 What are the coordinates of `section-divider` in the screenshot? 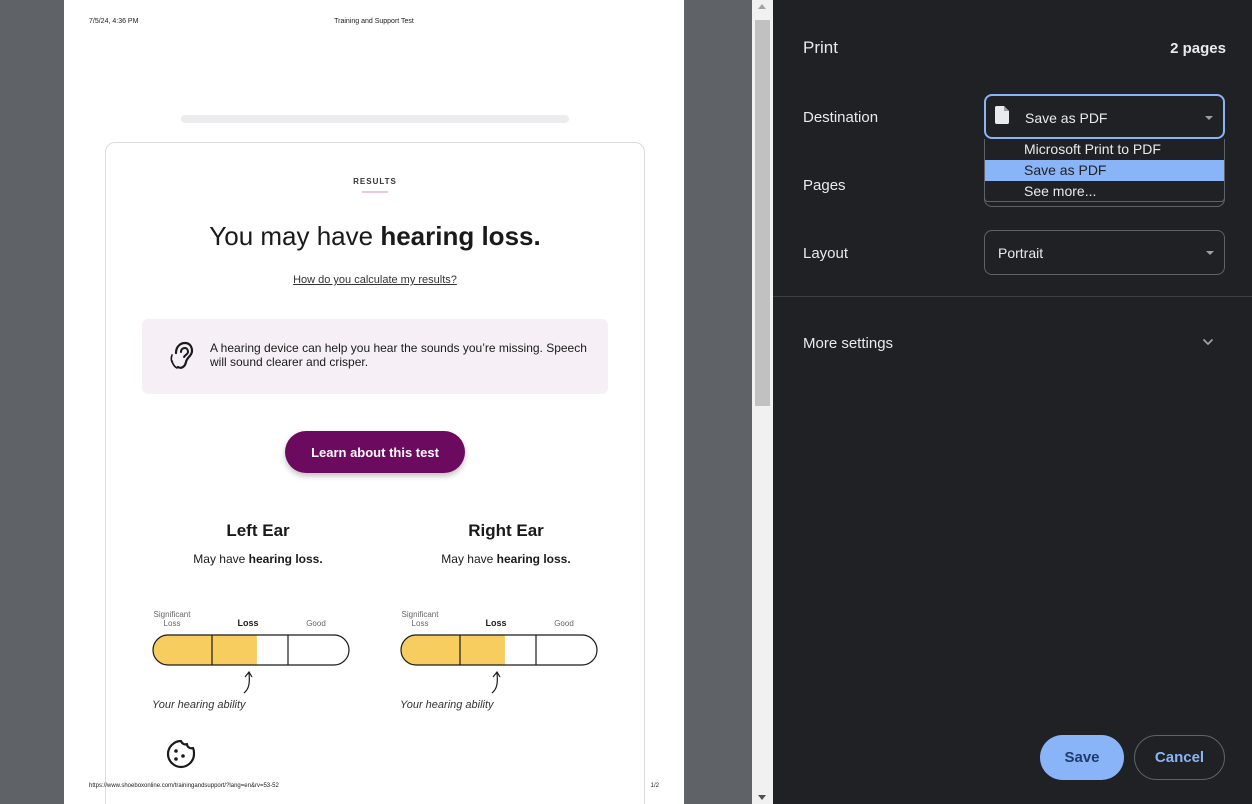 It's located at (1012, 296).